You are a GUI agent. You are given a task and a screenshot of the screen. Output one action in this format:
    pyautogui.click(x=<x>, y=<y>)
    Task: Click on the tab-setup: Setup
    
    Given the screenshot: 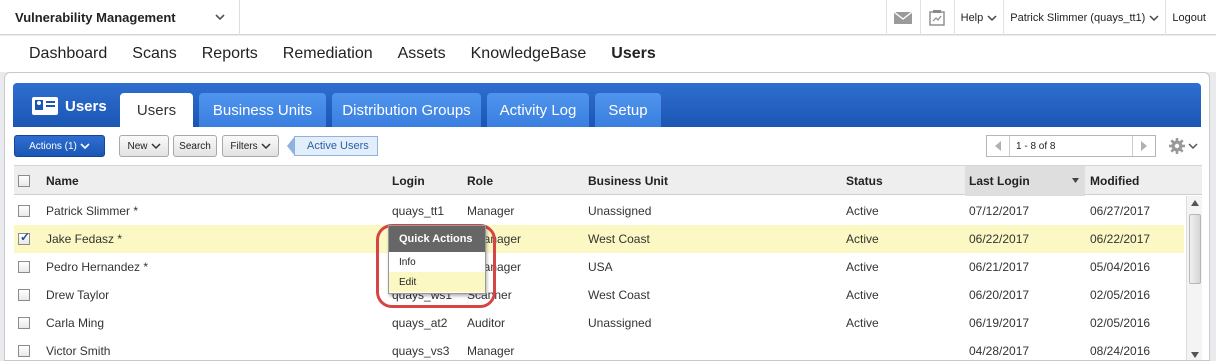 What is the action you would take?
    pyautogui.click(x=628, y=110)
    